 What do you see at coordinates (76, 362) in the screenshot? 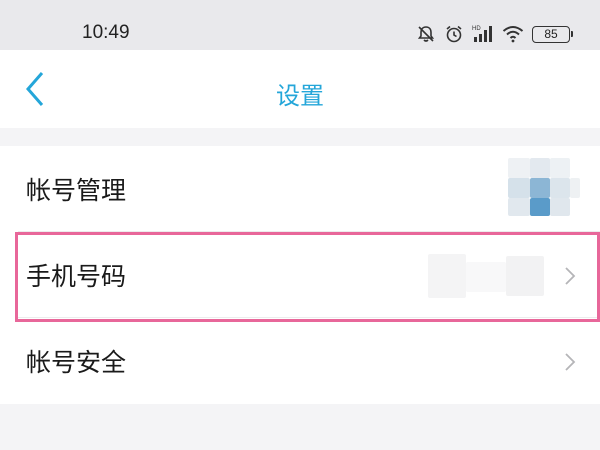
I see `settings-item-label: 帐号安全` at bounding box center [76, 362].